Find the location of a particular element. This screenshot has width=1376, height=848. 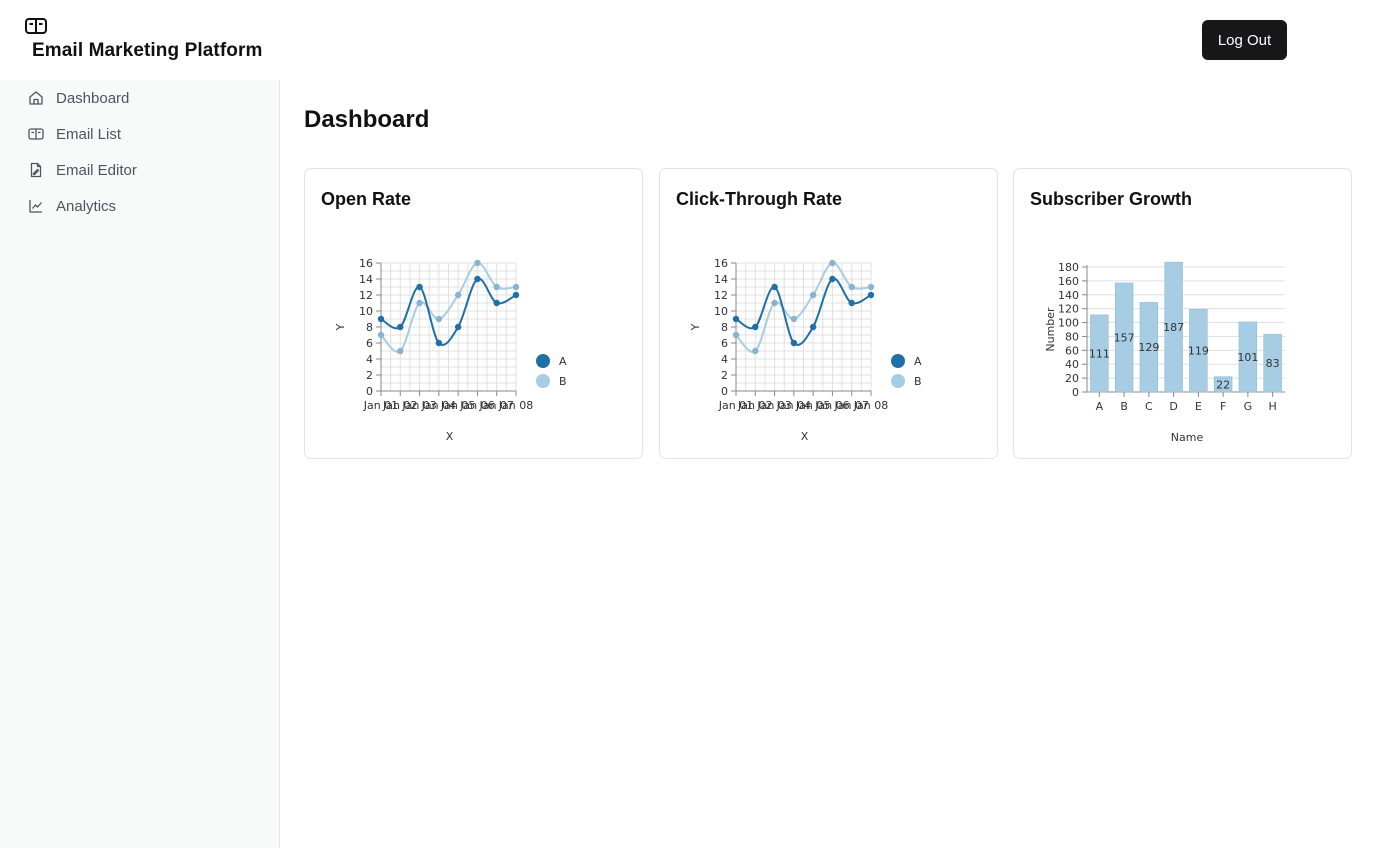

sidebar-item-label: Email Editor is located at coordinates (96, 170).